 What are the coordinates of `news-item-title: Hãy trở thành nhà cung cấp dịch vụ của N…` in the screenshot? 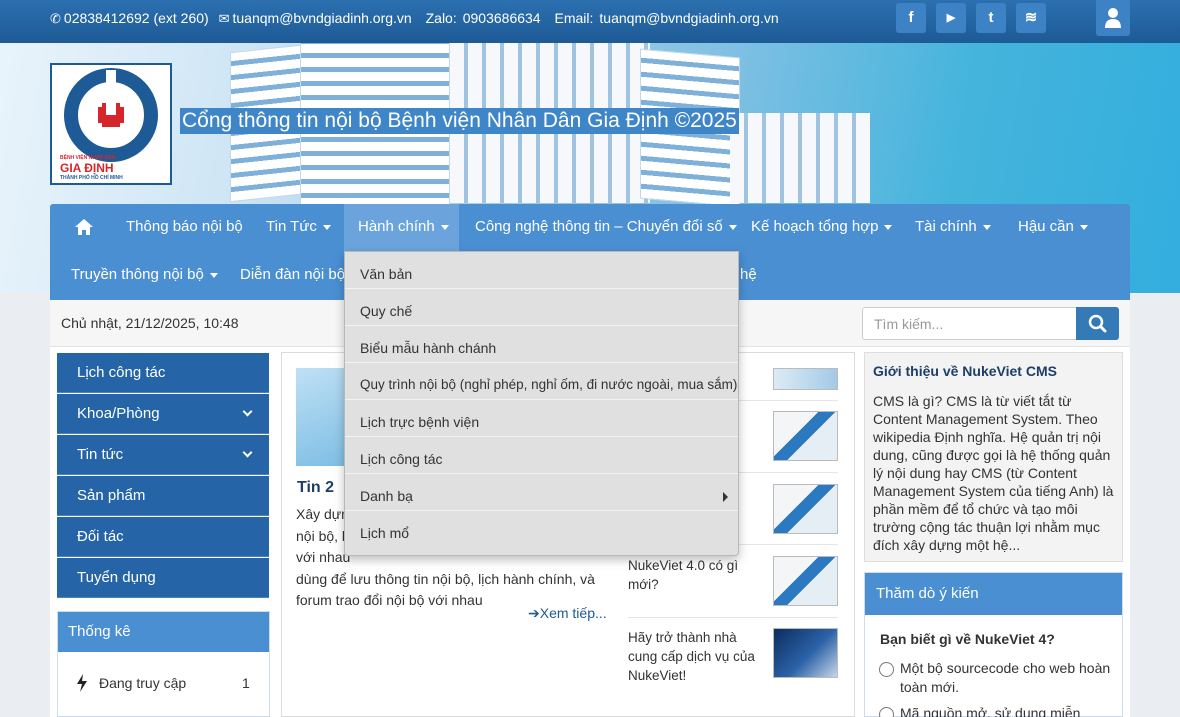 It's located at (697, 656).